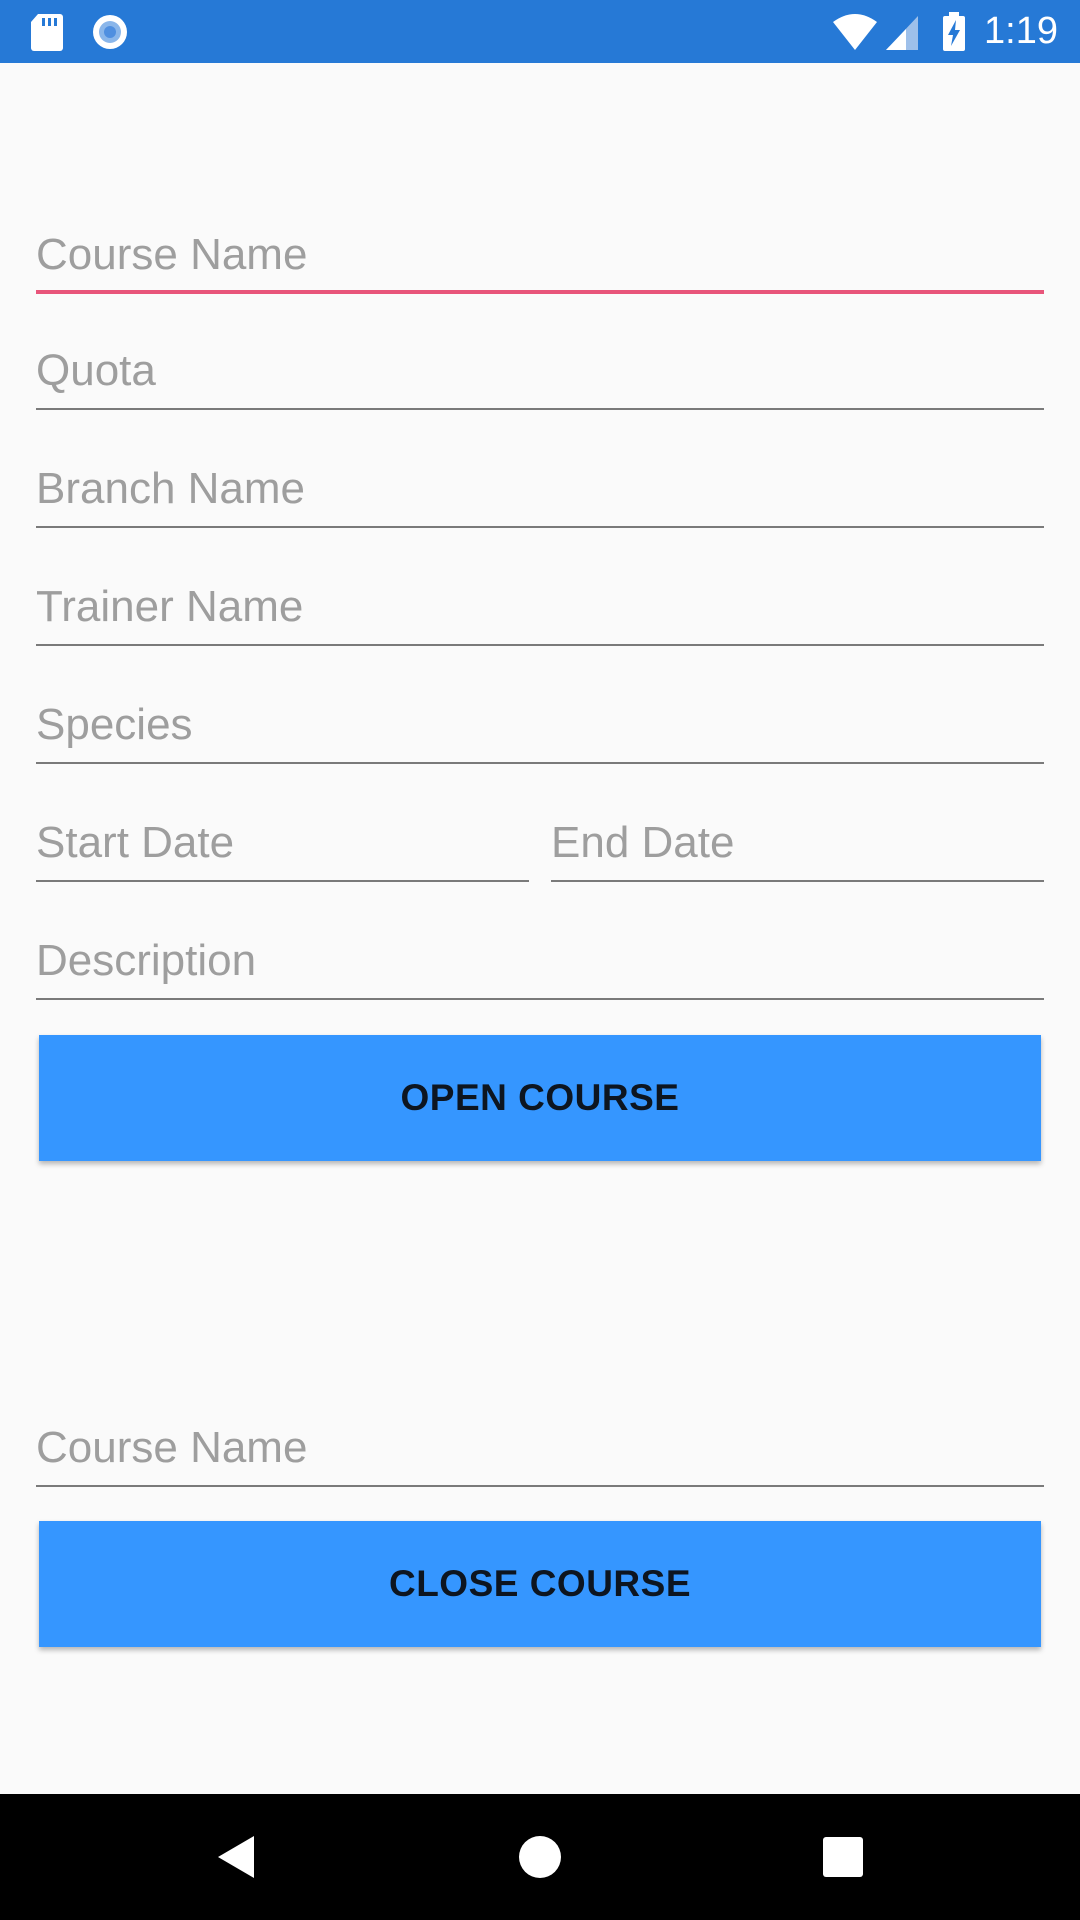  I want to click on close-course-name-underline, so click(540, 1486).